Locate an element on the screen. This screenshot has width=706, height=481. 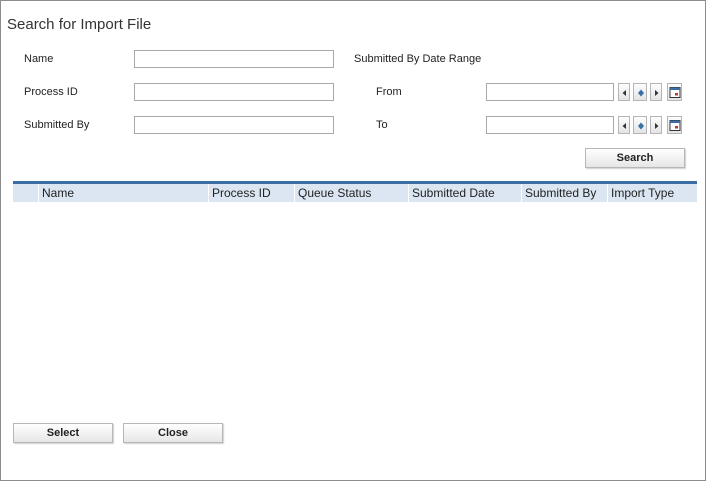
to-prev-button is located at coordinates (624, 125).